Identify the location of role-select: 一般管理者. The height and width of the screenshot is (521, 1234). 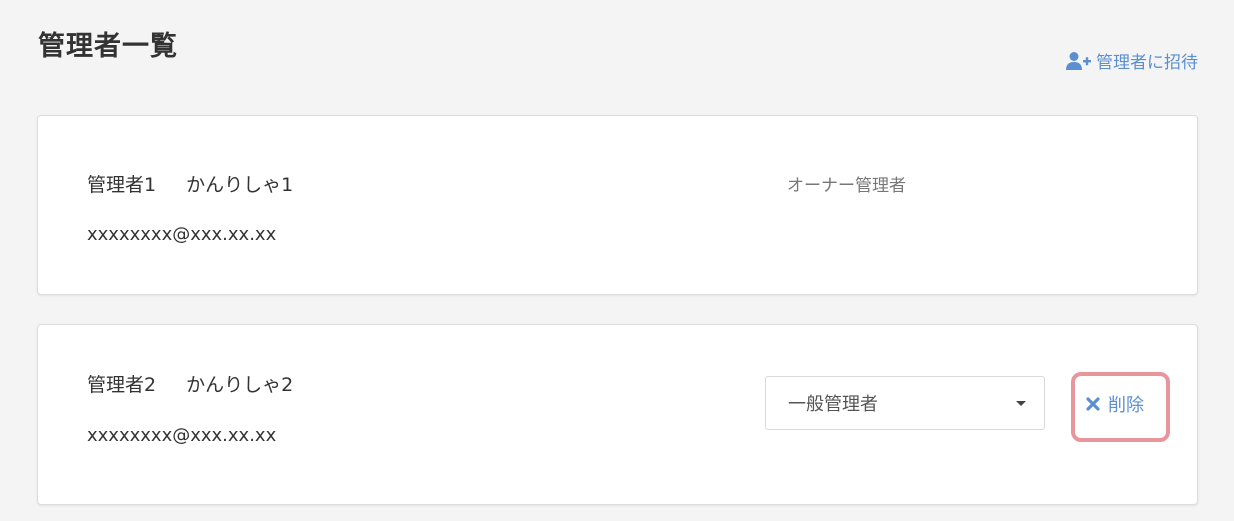
(905, 403).